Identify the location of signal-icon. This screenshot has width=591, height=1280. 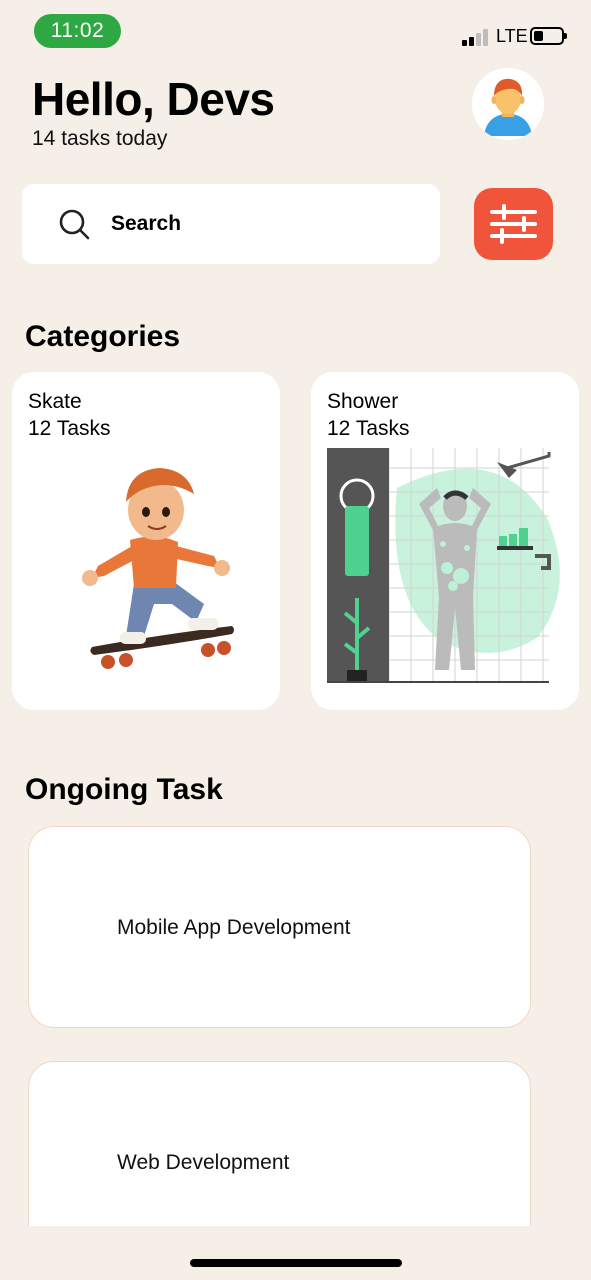
(477, 37).